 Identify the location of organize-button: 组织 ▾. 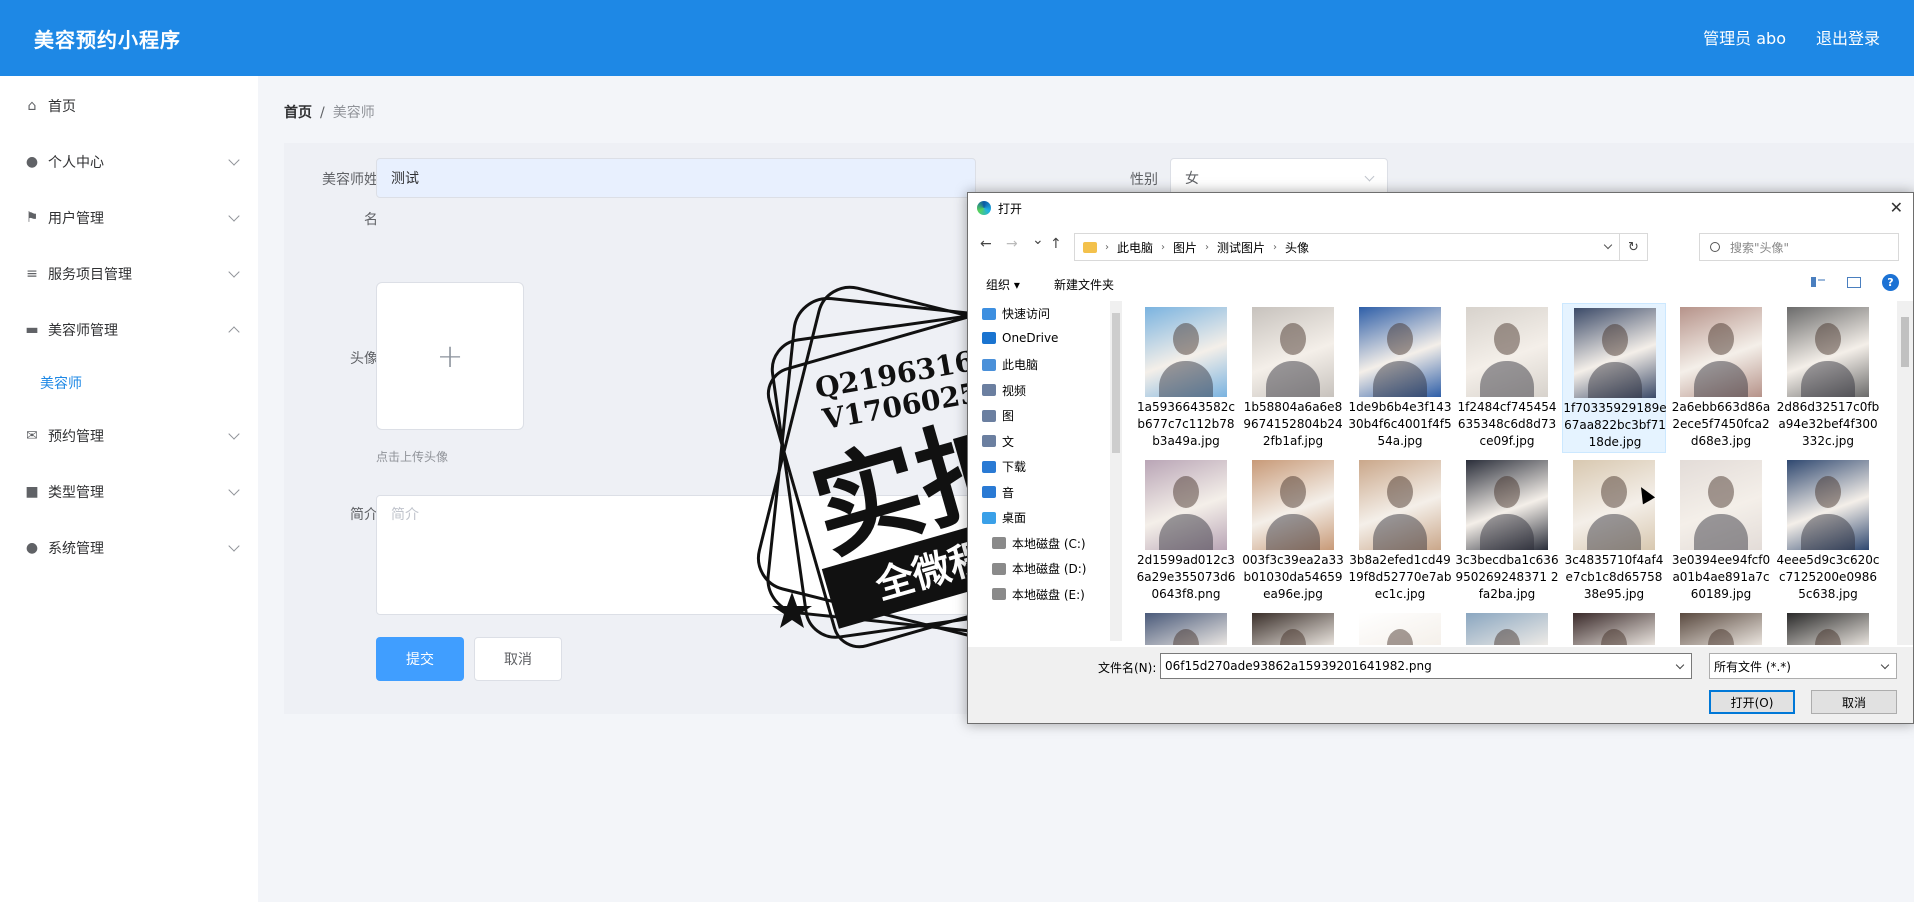
(1003, 284).